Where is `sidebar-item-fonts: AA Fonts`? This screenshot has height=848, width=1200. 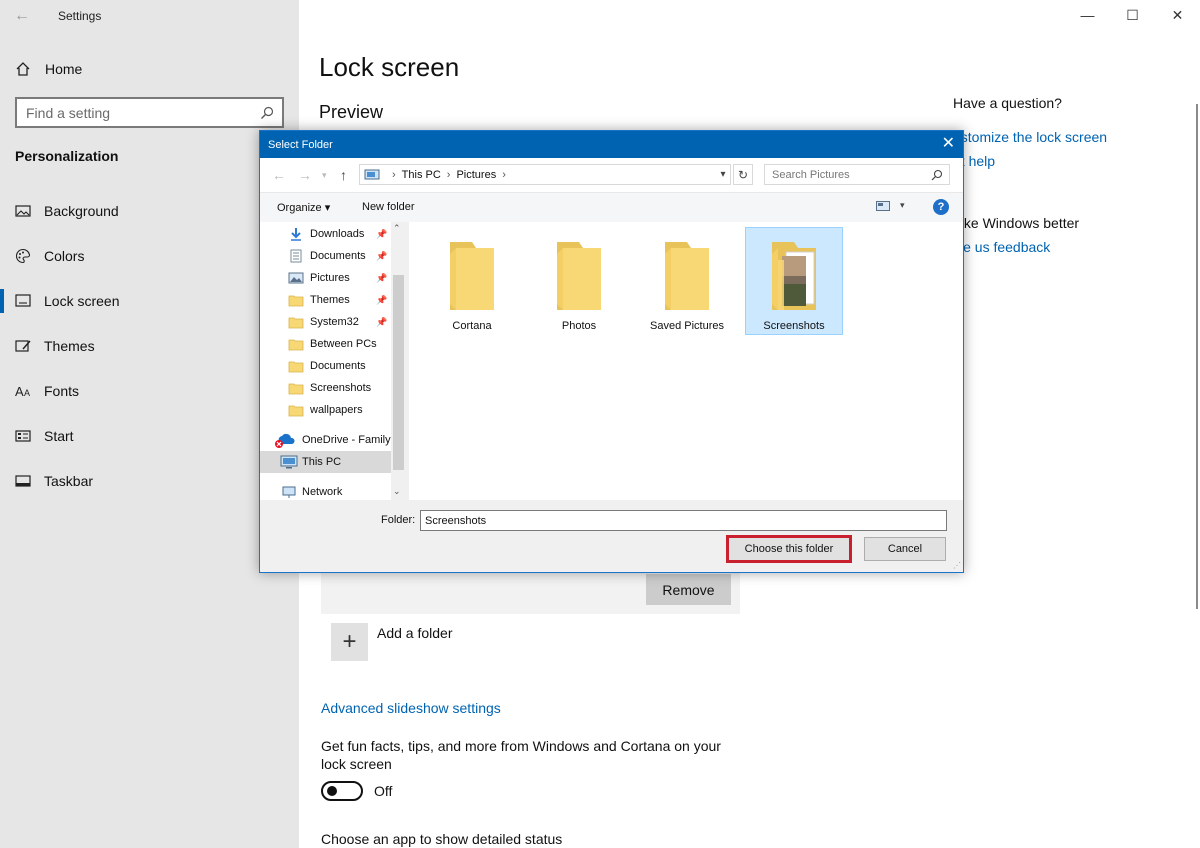
sidebar-item-fonts: AA Fonts is located at coordinates (149, 390).